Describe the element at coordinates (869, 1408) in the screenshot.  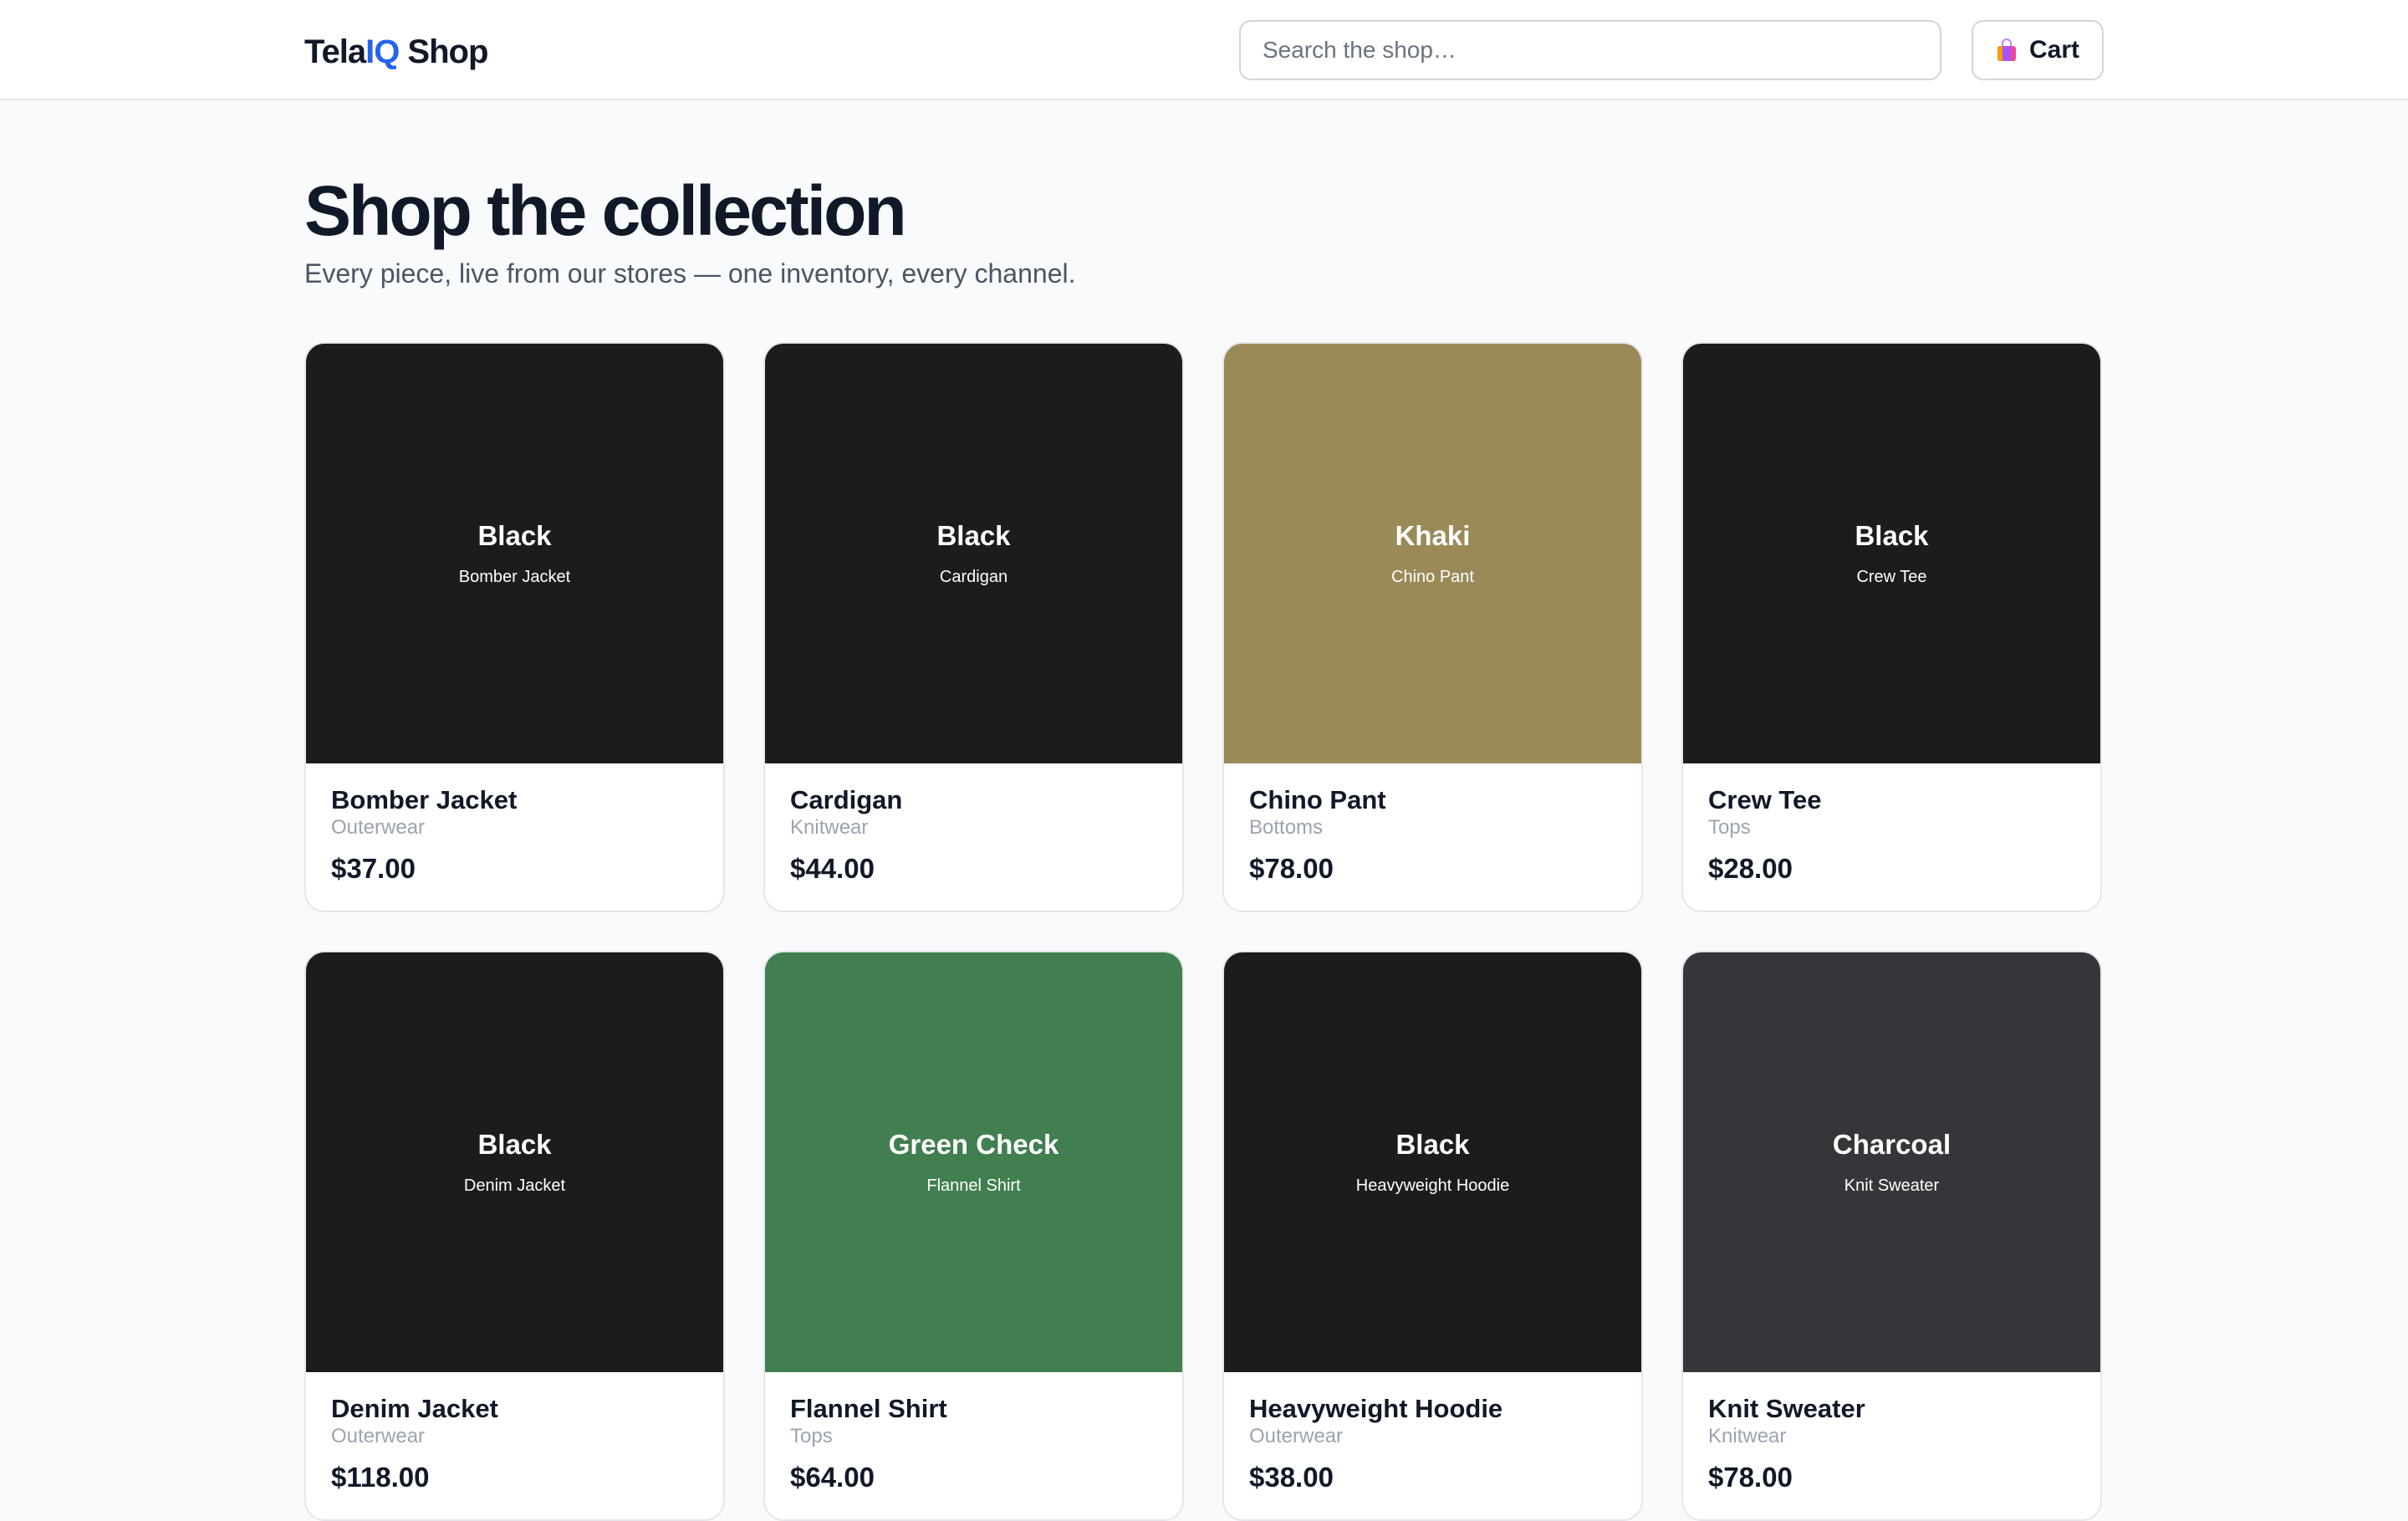
I see `product-name: Flannel Shirt` at that location.